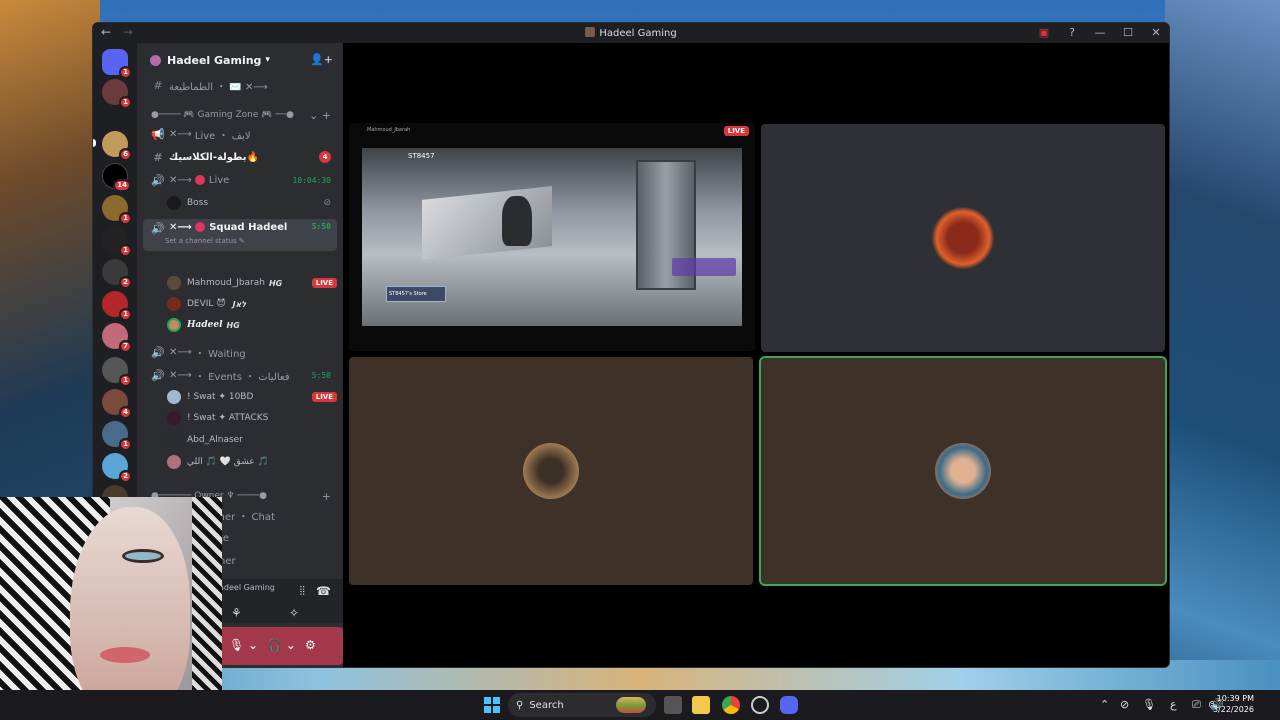 The image size is (1280, 720). I want to click on voice-user: Boss ⊘, so click(252, 203).